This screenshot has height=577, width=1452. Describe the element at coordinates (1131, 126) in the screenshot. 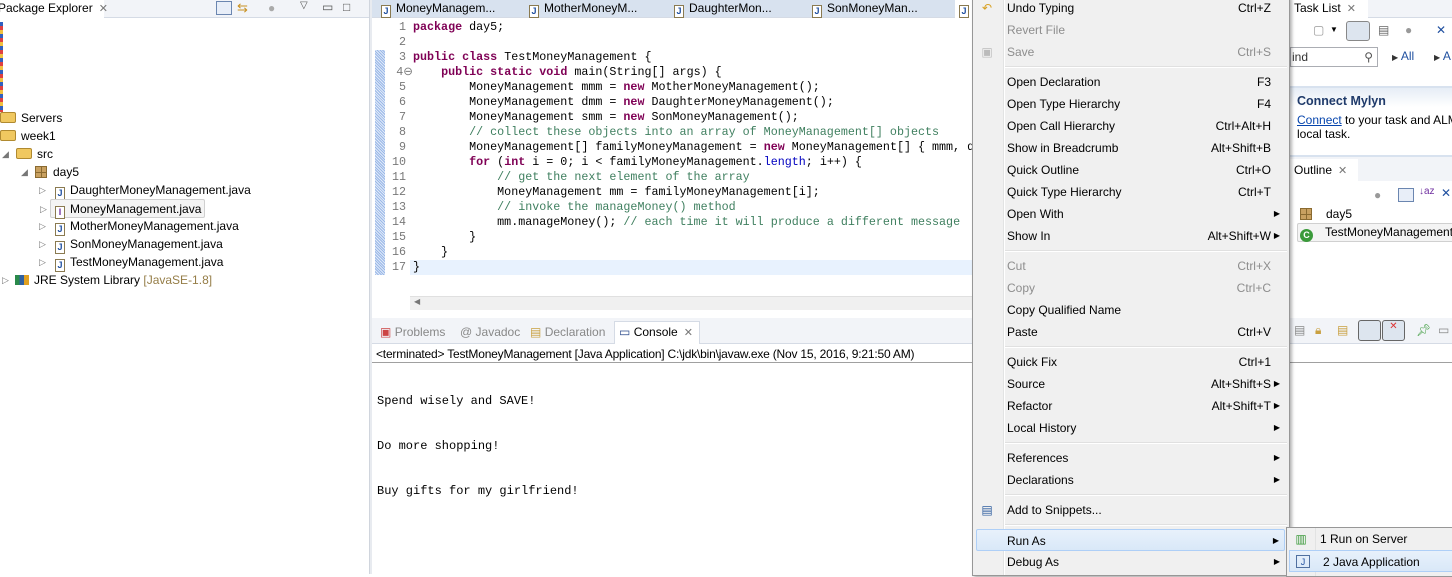

I see `menu-item-open-call-hierarchy: Open Call Hierarchy Ctrl+Alt+H` at that location.